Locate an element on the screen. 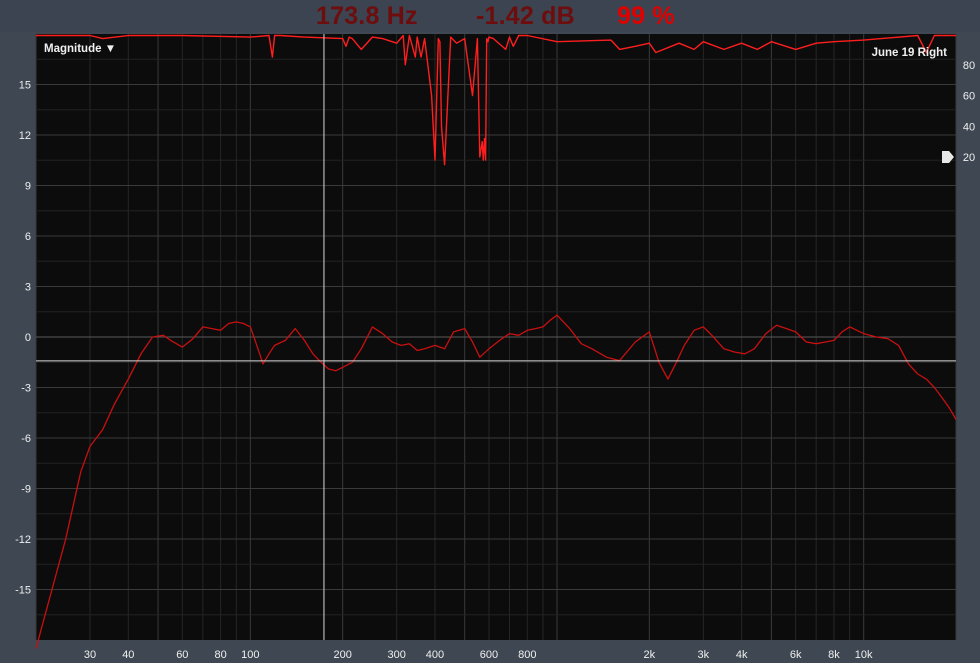  coherence-tick-label: 20 is located at coordinates (969, 158).